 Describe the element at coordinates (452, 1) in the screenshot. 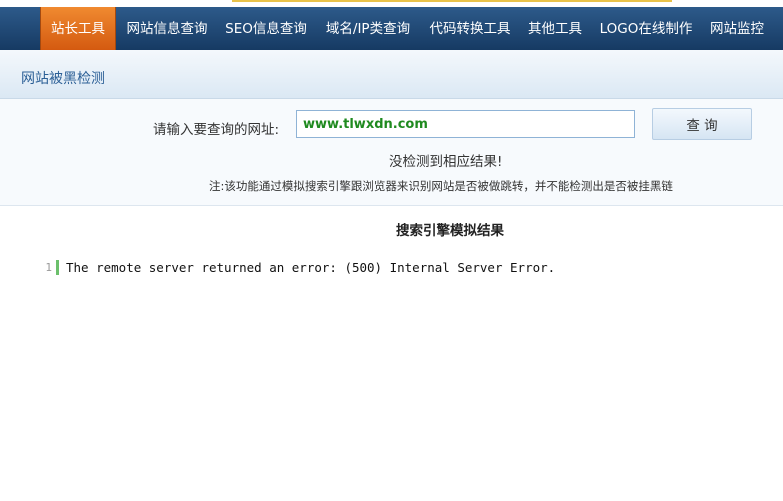

I see `top-accent-bar` at that location.